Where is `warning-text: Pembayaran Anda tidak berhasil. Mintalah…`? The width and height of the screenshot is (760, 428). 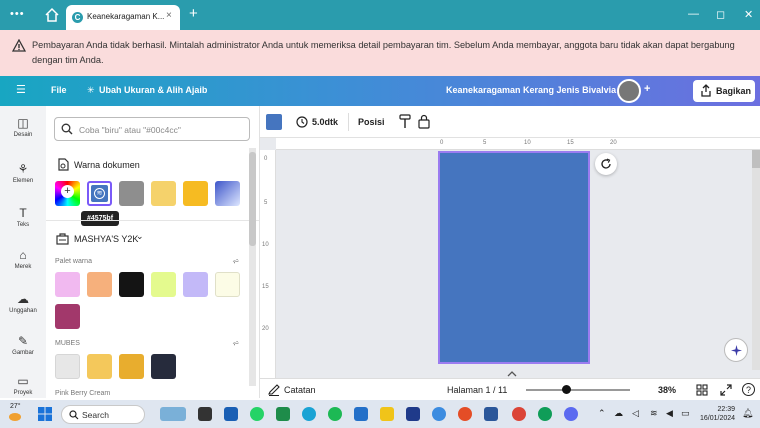
warning-text: Pembayaran Anda tidak berhasil. Mintalah… is located at coordinates (383, 52).